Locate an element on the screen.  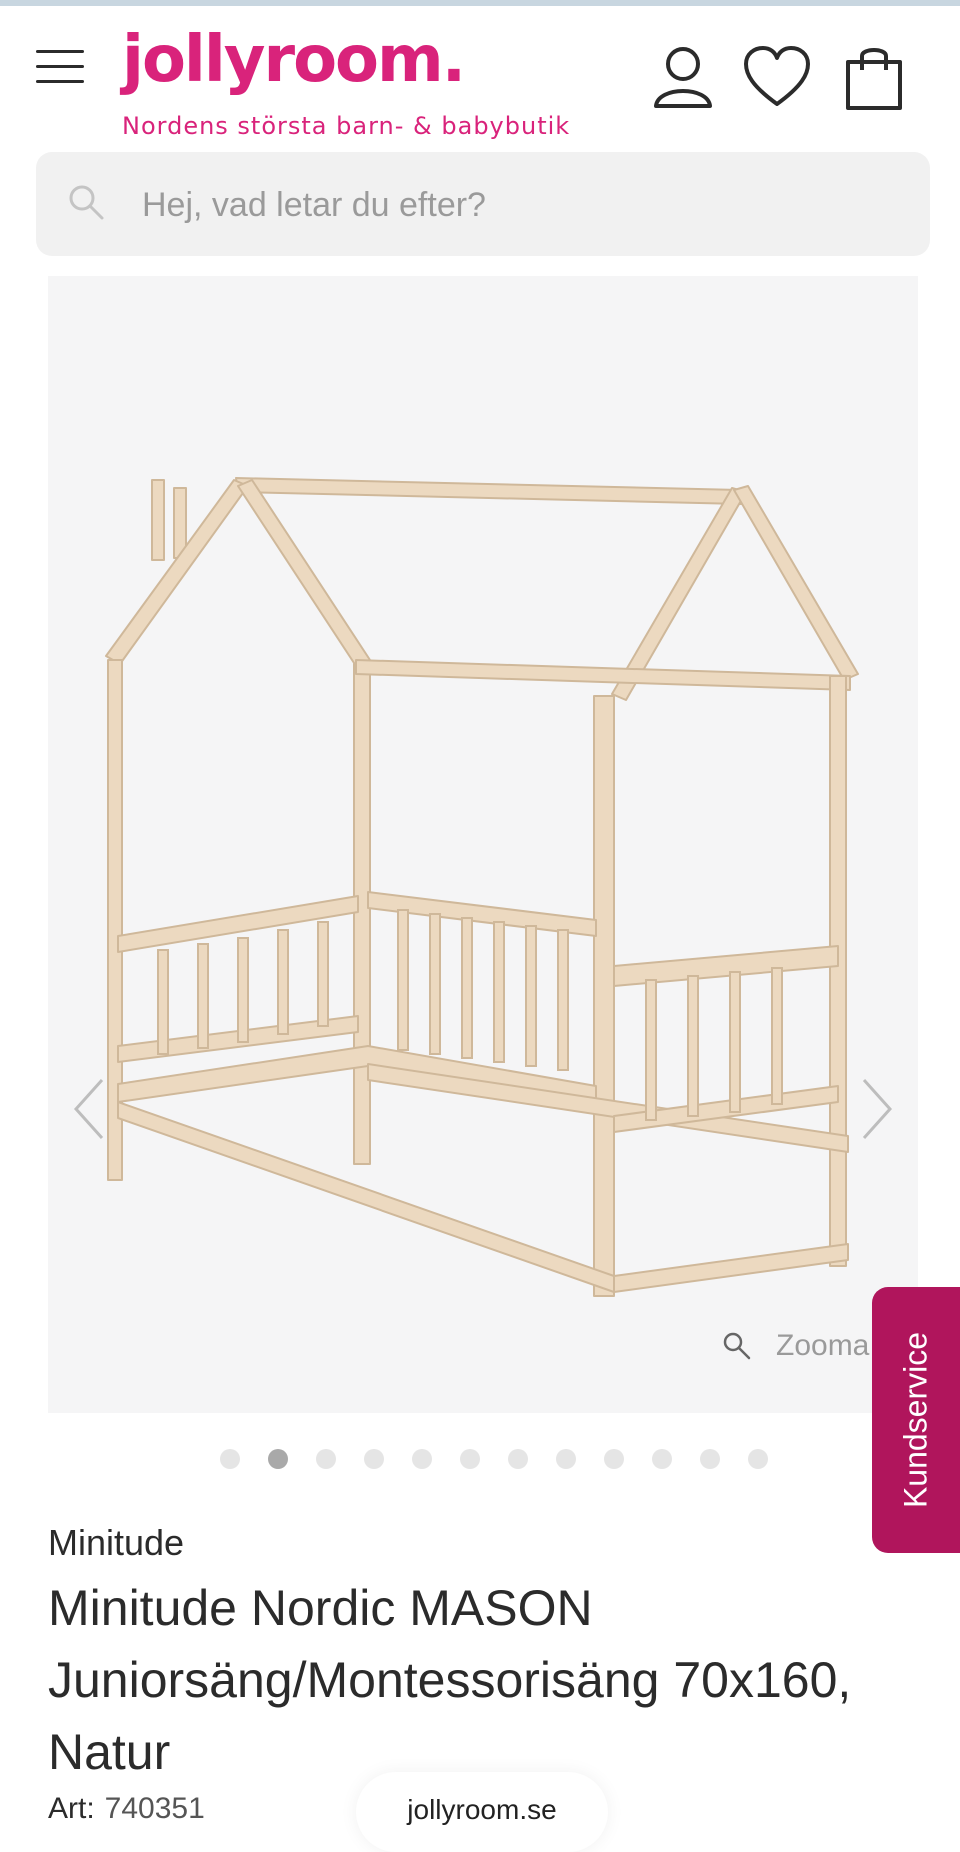
jollyroom-logo: jollyroom. is located at coordinates (294, 60).